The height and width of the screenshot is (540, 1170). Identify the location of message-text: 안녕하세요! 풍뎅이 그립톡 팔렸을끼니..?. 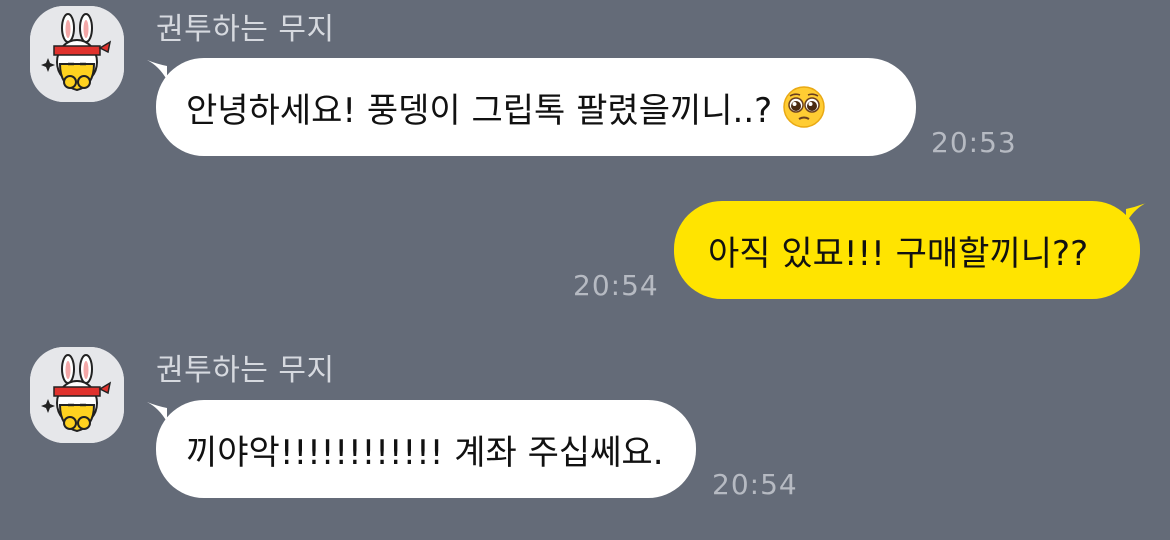
(479, 110).